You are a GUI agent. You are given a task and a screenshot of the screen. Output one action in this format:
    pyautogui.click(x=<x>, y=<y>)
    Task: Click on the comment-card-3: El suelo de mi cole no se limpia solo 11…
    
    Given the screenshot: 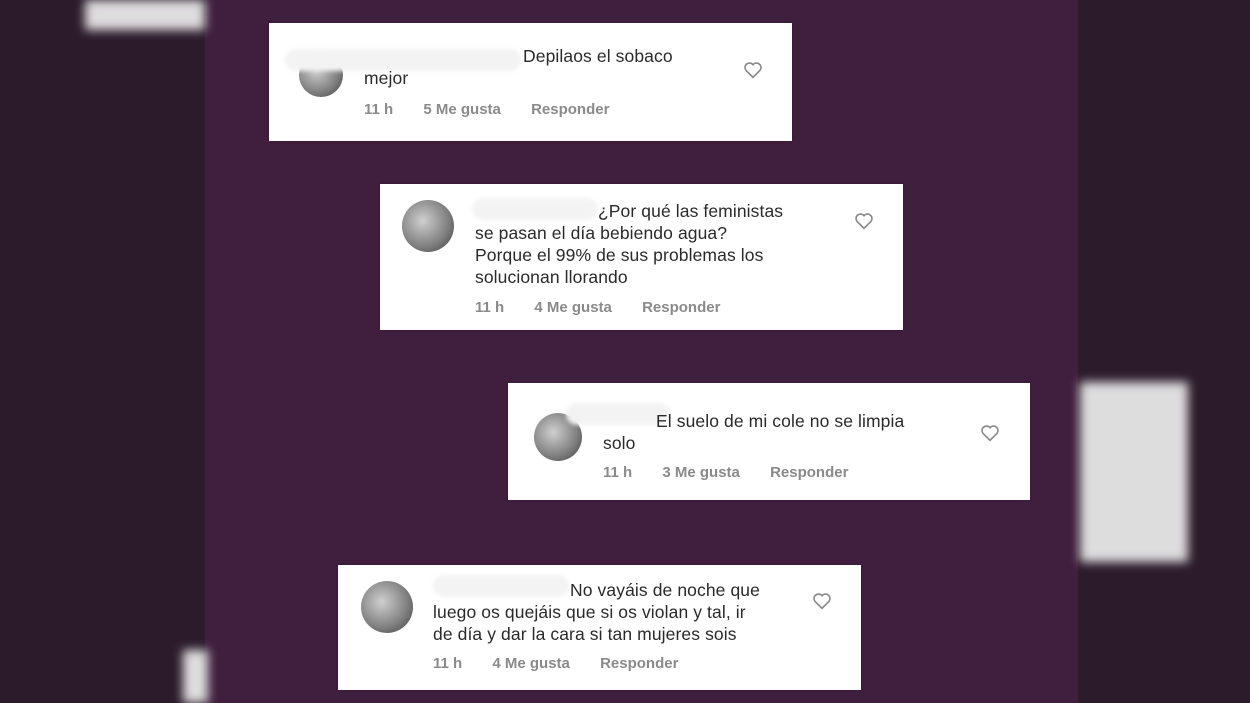 What is the action you would take?
    pyautogui.click(x=769, y=441)
    